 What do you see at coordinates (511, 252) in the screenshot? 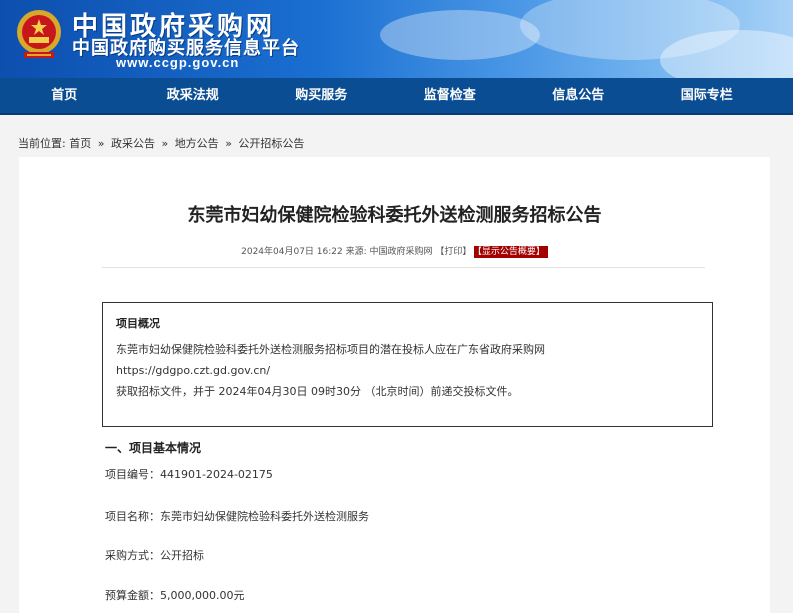
I see `show-summary-button: 【显示公告概要】` at bounding box center [511, 252].